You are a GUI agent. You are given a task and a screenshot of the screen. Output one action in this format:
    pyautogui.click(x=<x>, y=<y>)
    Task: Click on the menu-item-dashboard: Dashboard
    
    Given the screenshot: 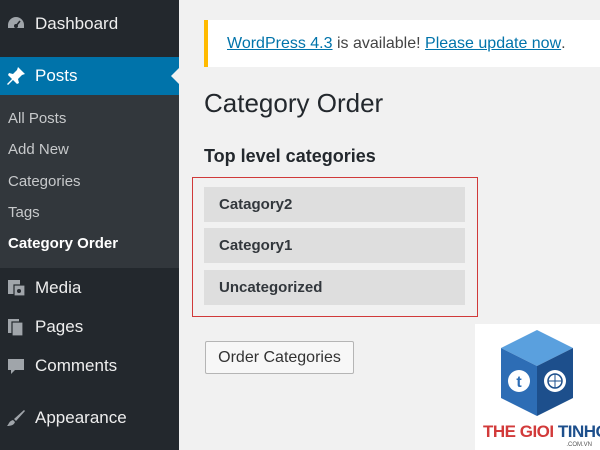 What is the action you would take?
    pyautogui.click(x=89, y=24)
    